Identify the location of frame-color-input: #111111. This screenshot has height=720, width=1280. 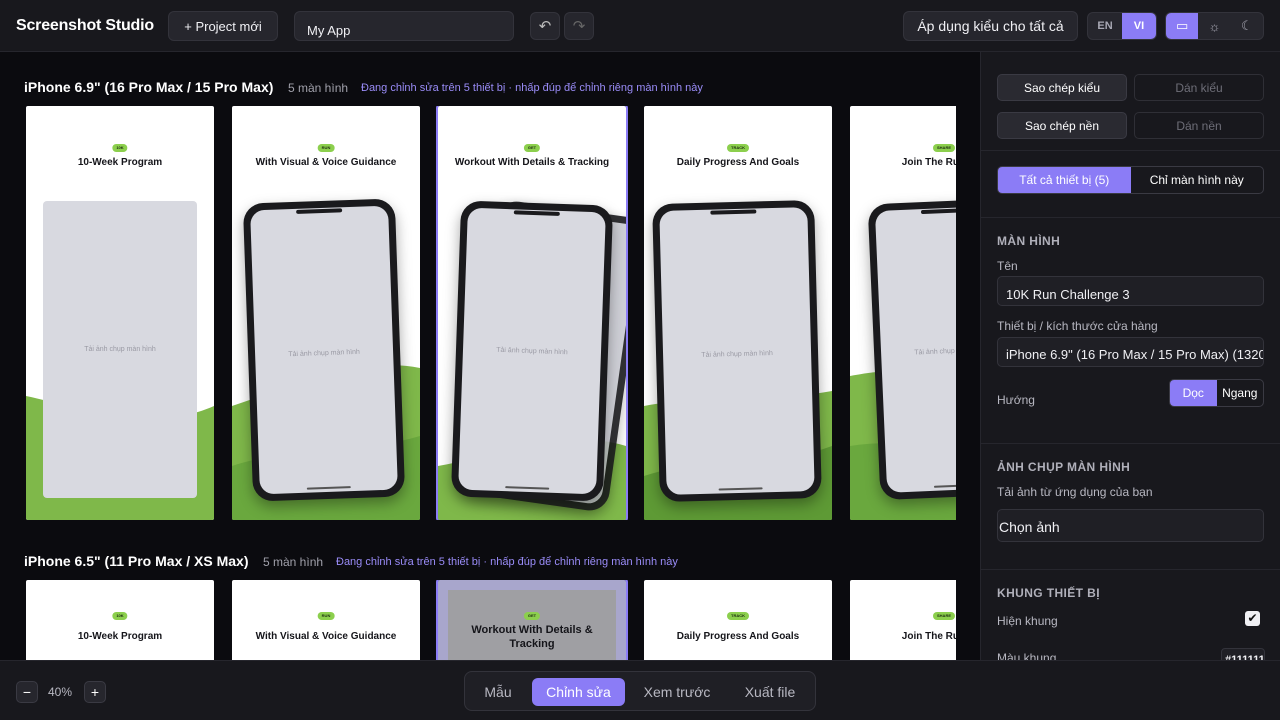
(1243, 654).